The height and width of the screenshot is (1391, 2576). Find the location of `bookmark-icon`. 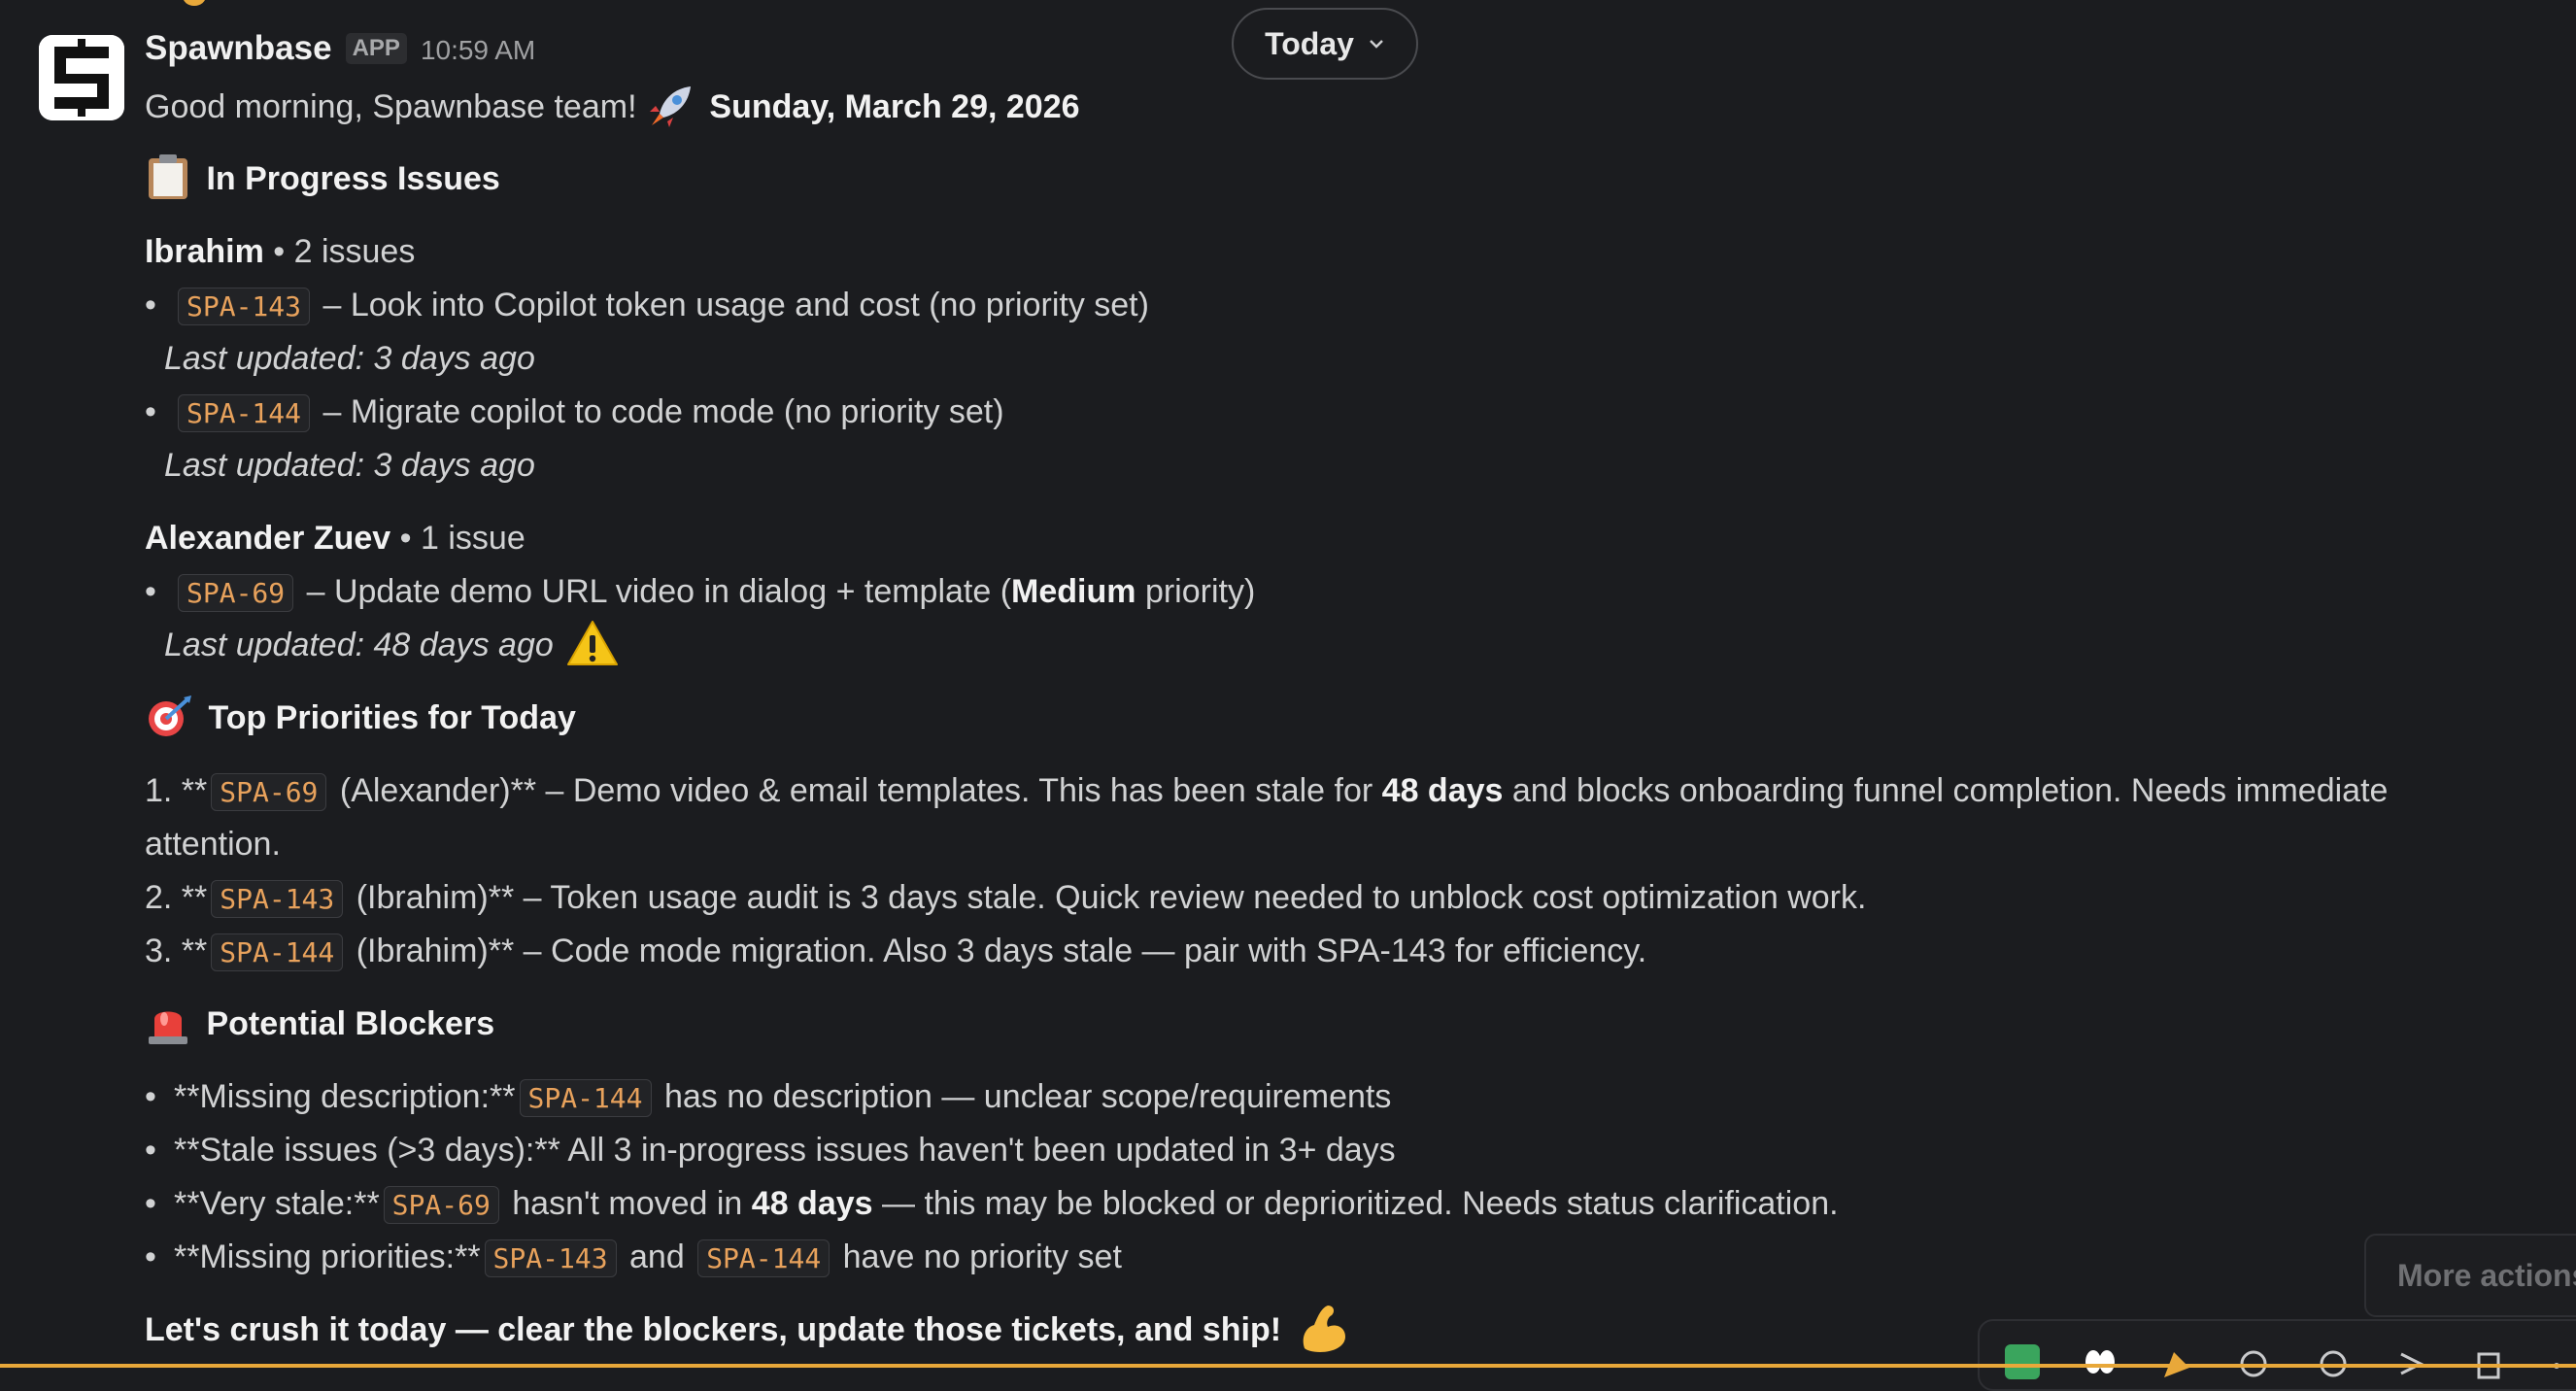

bookmark-icon is located at coordinates (2488, 1361).